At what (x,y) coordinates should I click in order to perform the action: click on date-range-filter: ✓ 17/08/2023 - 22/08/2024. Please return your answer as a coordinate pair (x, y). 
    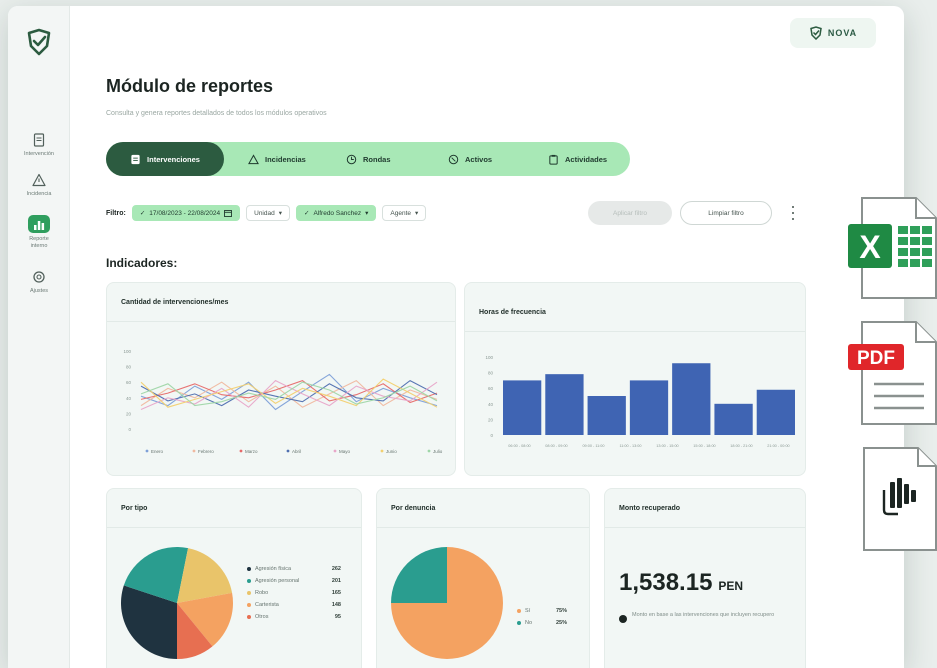
    Looking at the image, I should click on (186, 213).